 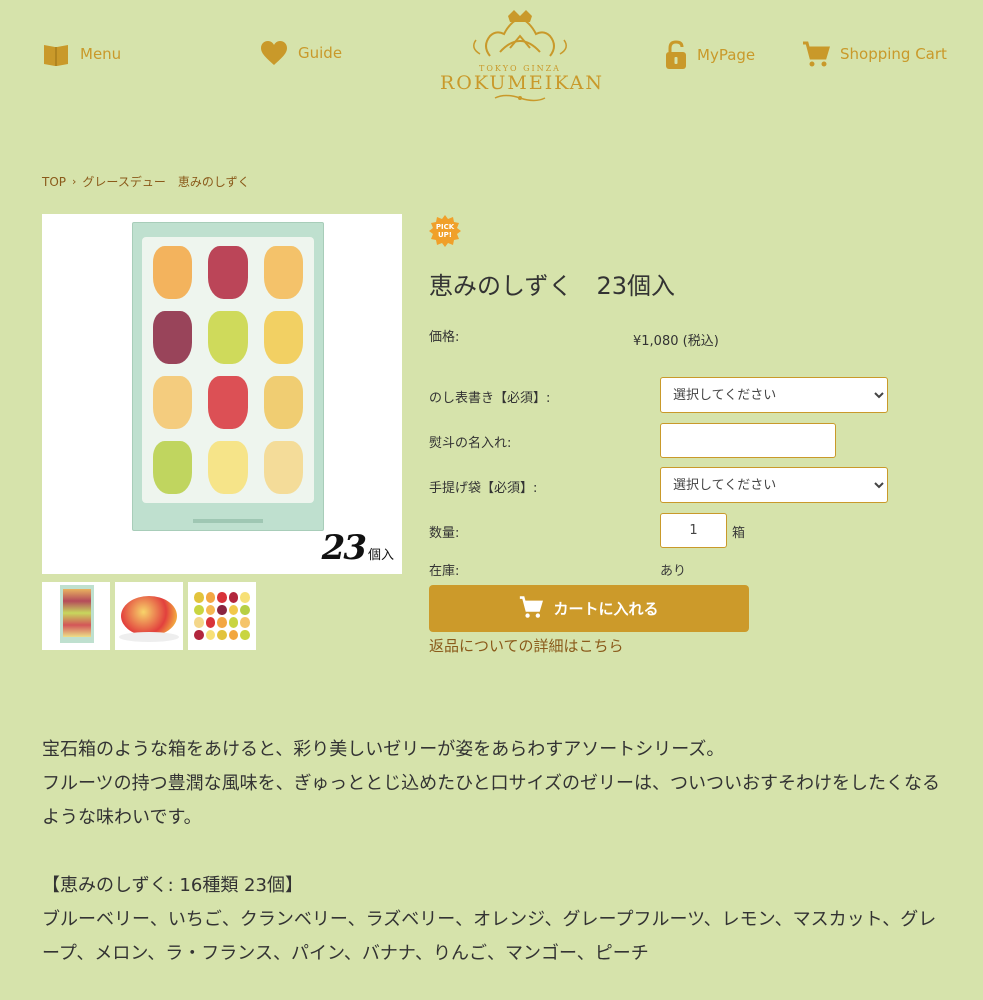 What do you see at coordinates (56, 54) in the screenshot?
I see `book-icon` at bounding box center [56, 54].